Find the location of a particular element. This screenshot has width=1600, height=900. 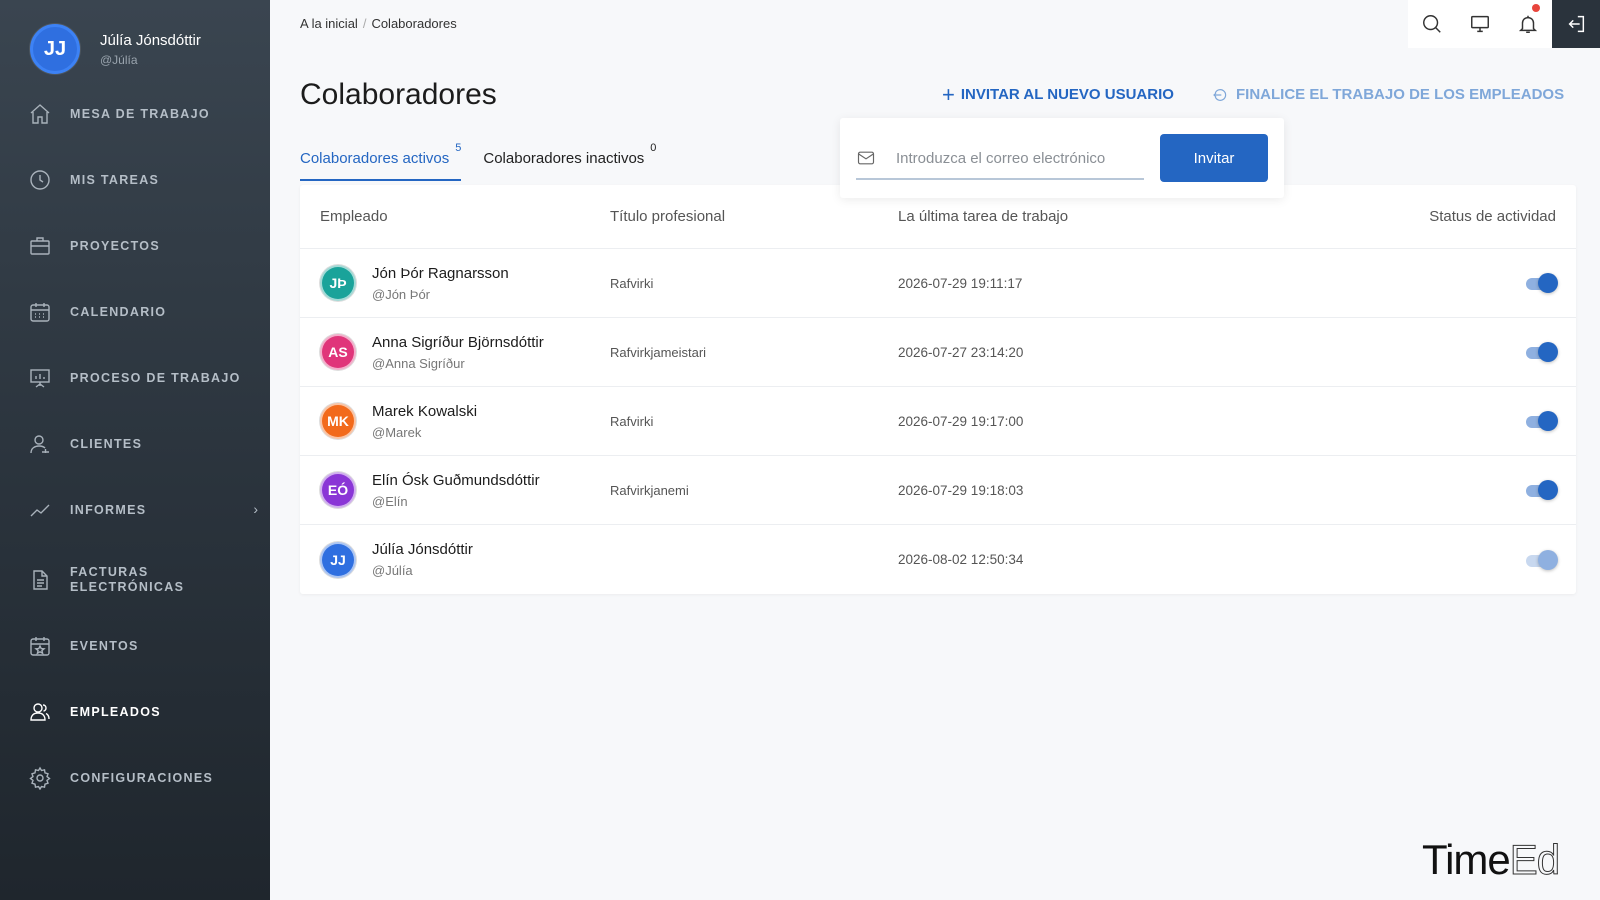

tab-count: 5 is located at coordinates (458, 148).